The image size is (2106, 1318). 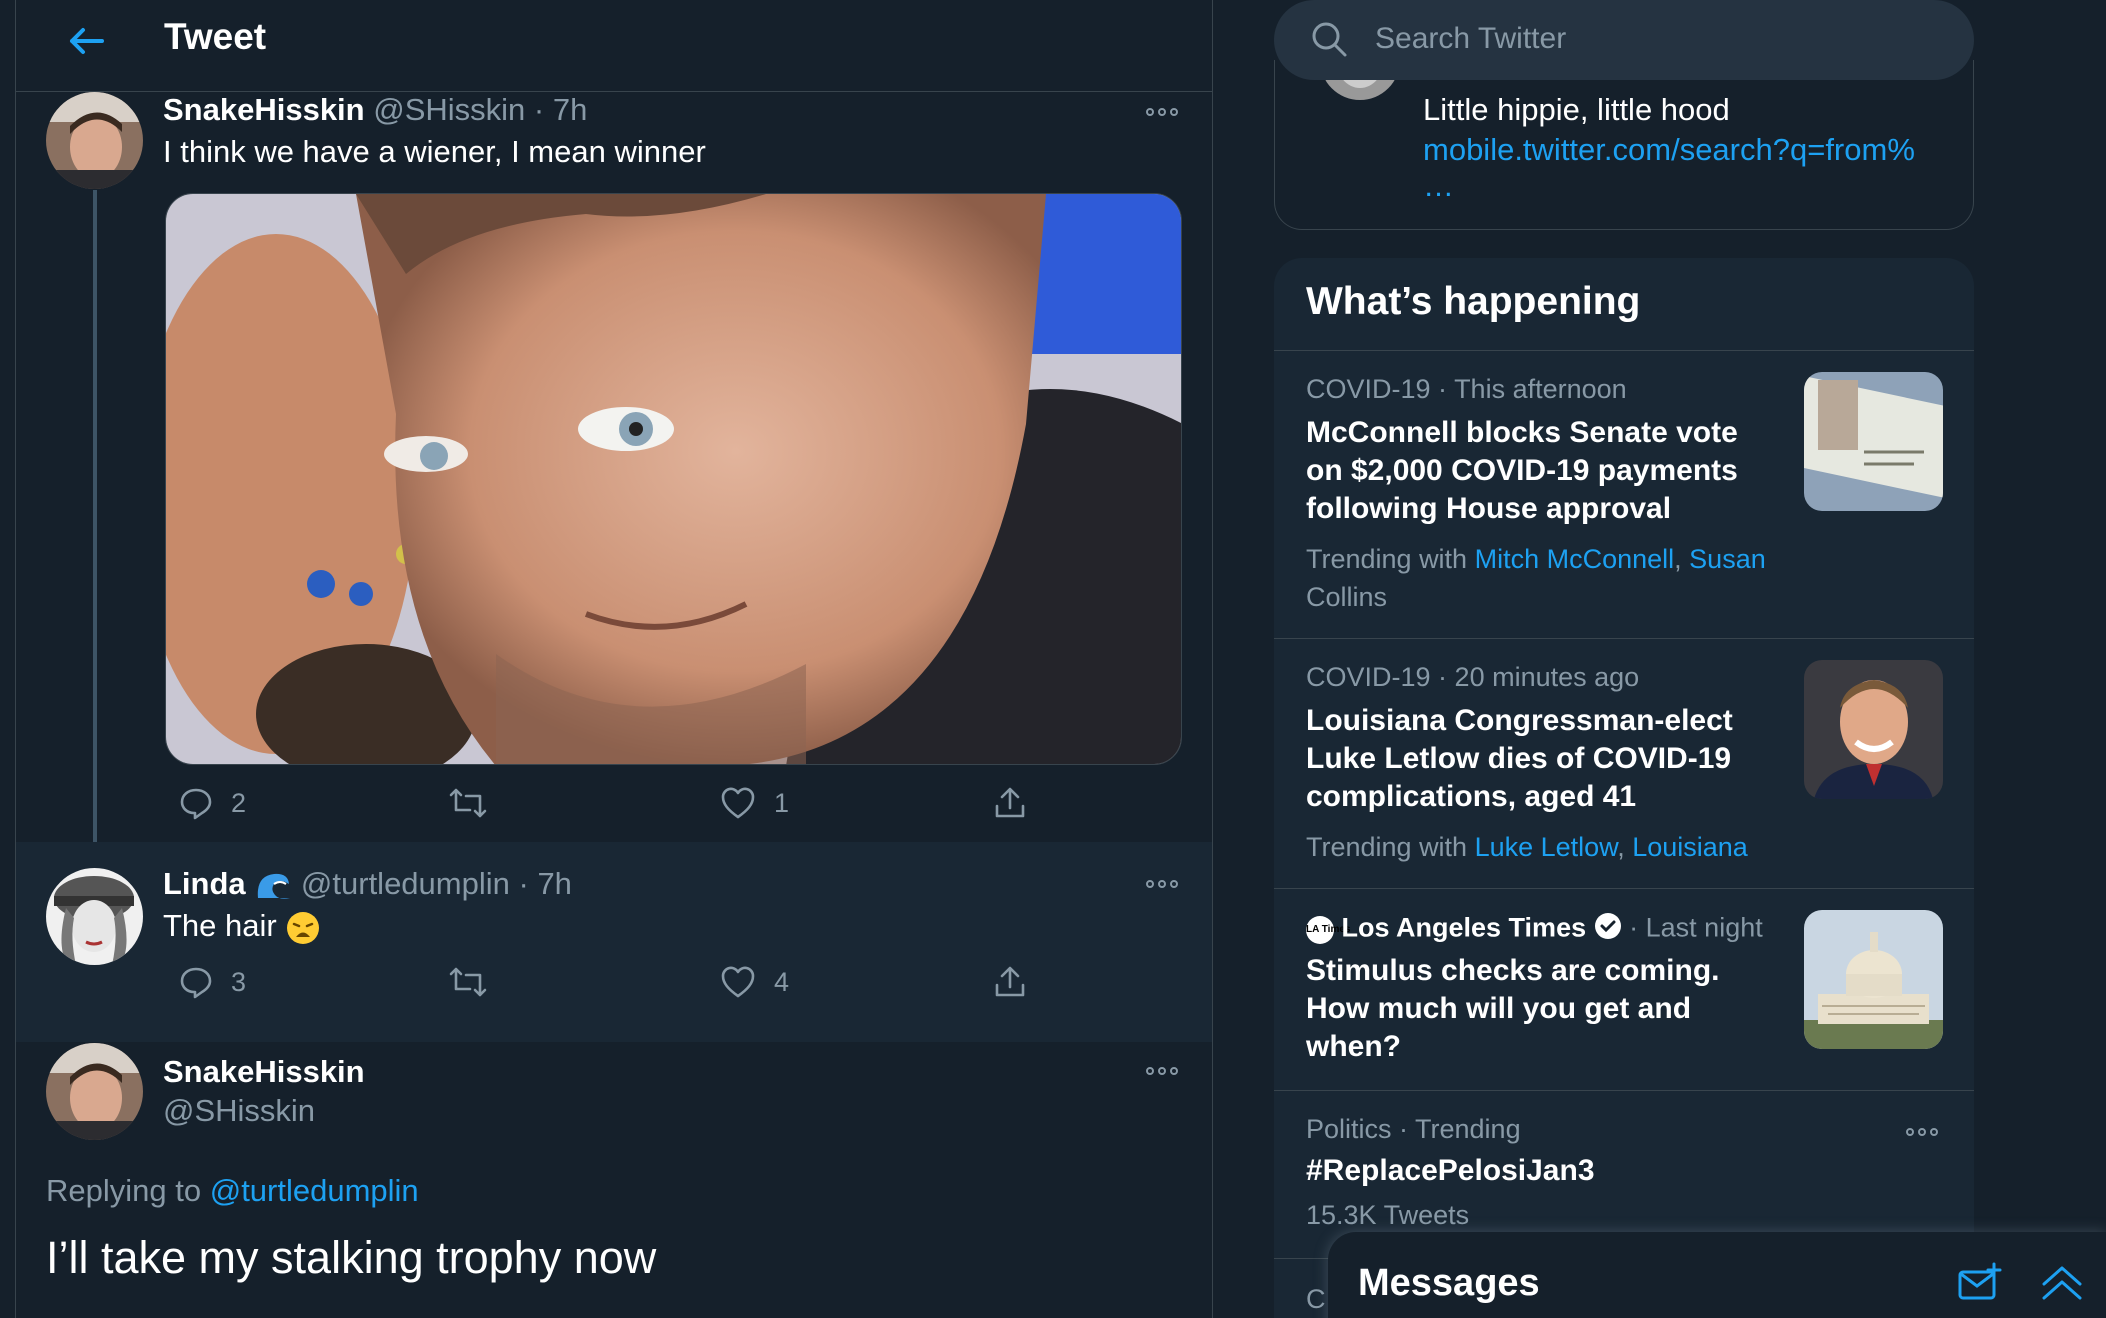 What do you see at coordinates (1346, 597) in the screenshot?
I see `trending-link: Collins` at bounding box center [1346, 597].